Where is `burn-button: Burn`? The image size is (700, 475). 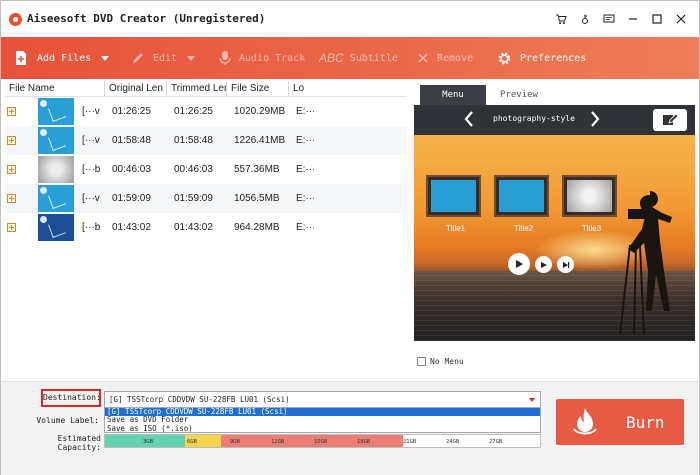 burn-button: Burn is located at coordinates (620, 422).